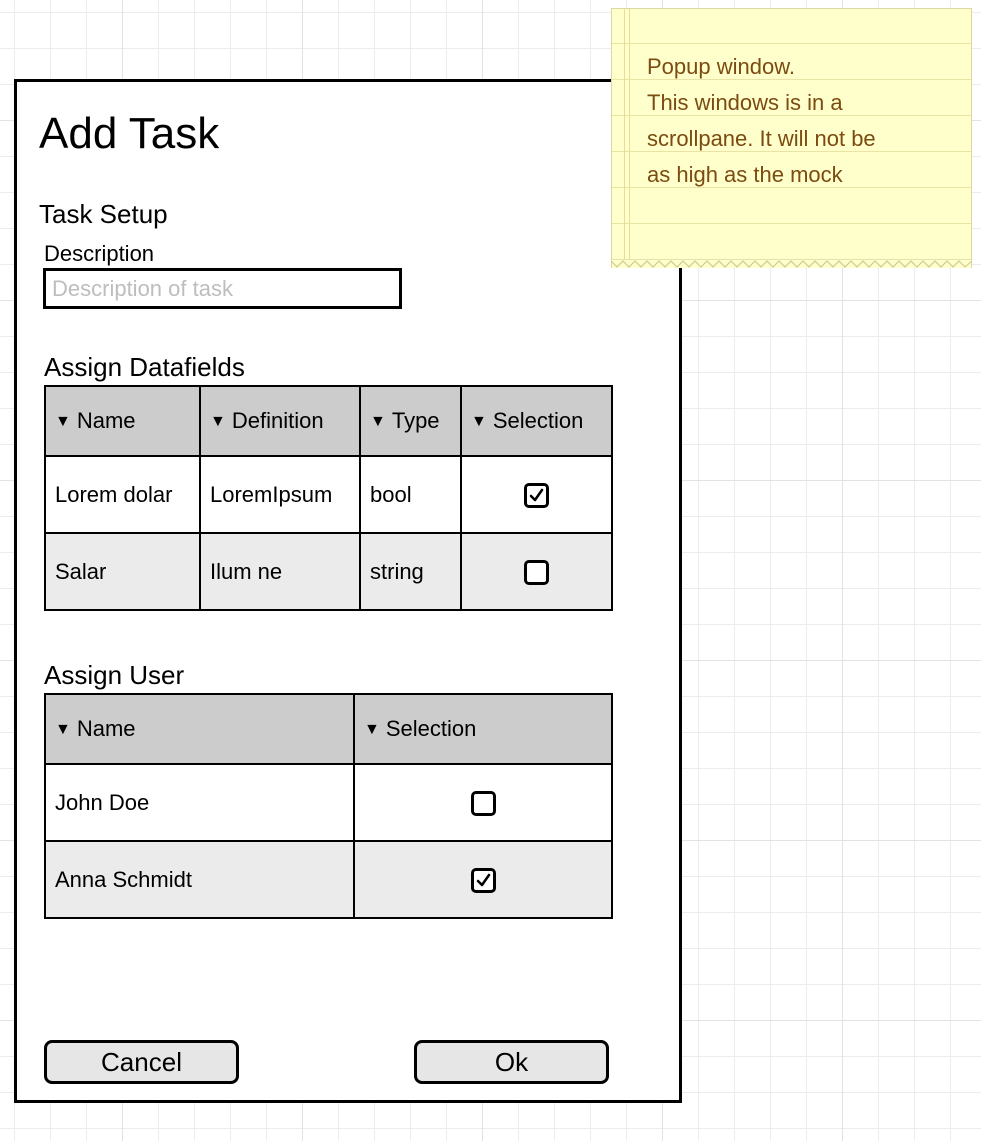 The image size is (981, 1141). What do you see at coordinates (511, 1062) in the screenshot?
I see `ok-button: Ok` at bounding box center [511, 1062].